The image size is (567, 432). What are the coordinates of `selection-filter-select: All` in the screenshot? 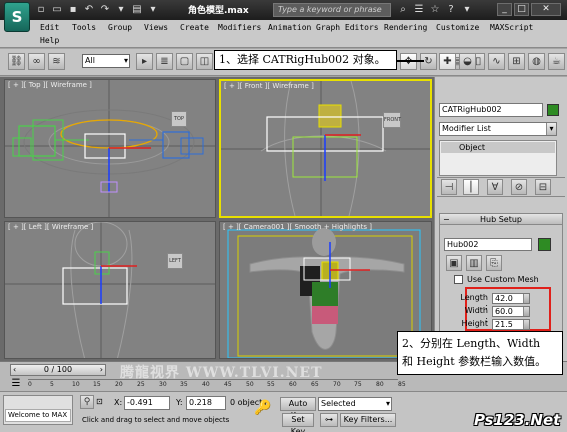 It's located at (106, 61).